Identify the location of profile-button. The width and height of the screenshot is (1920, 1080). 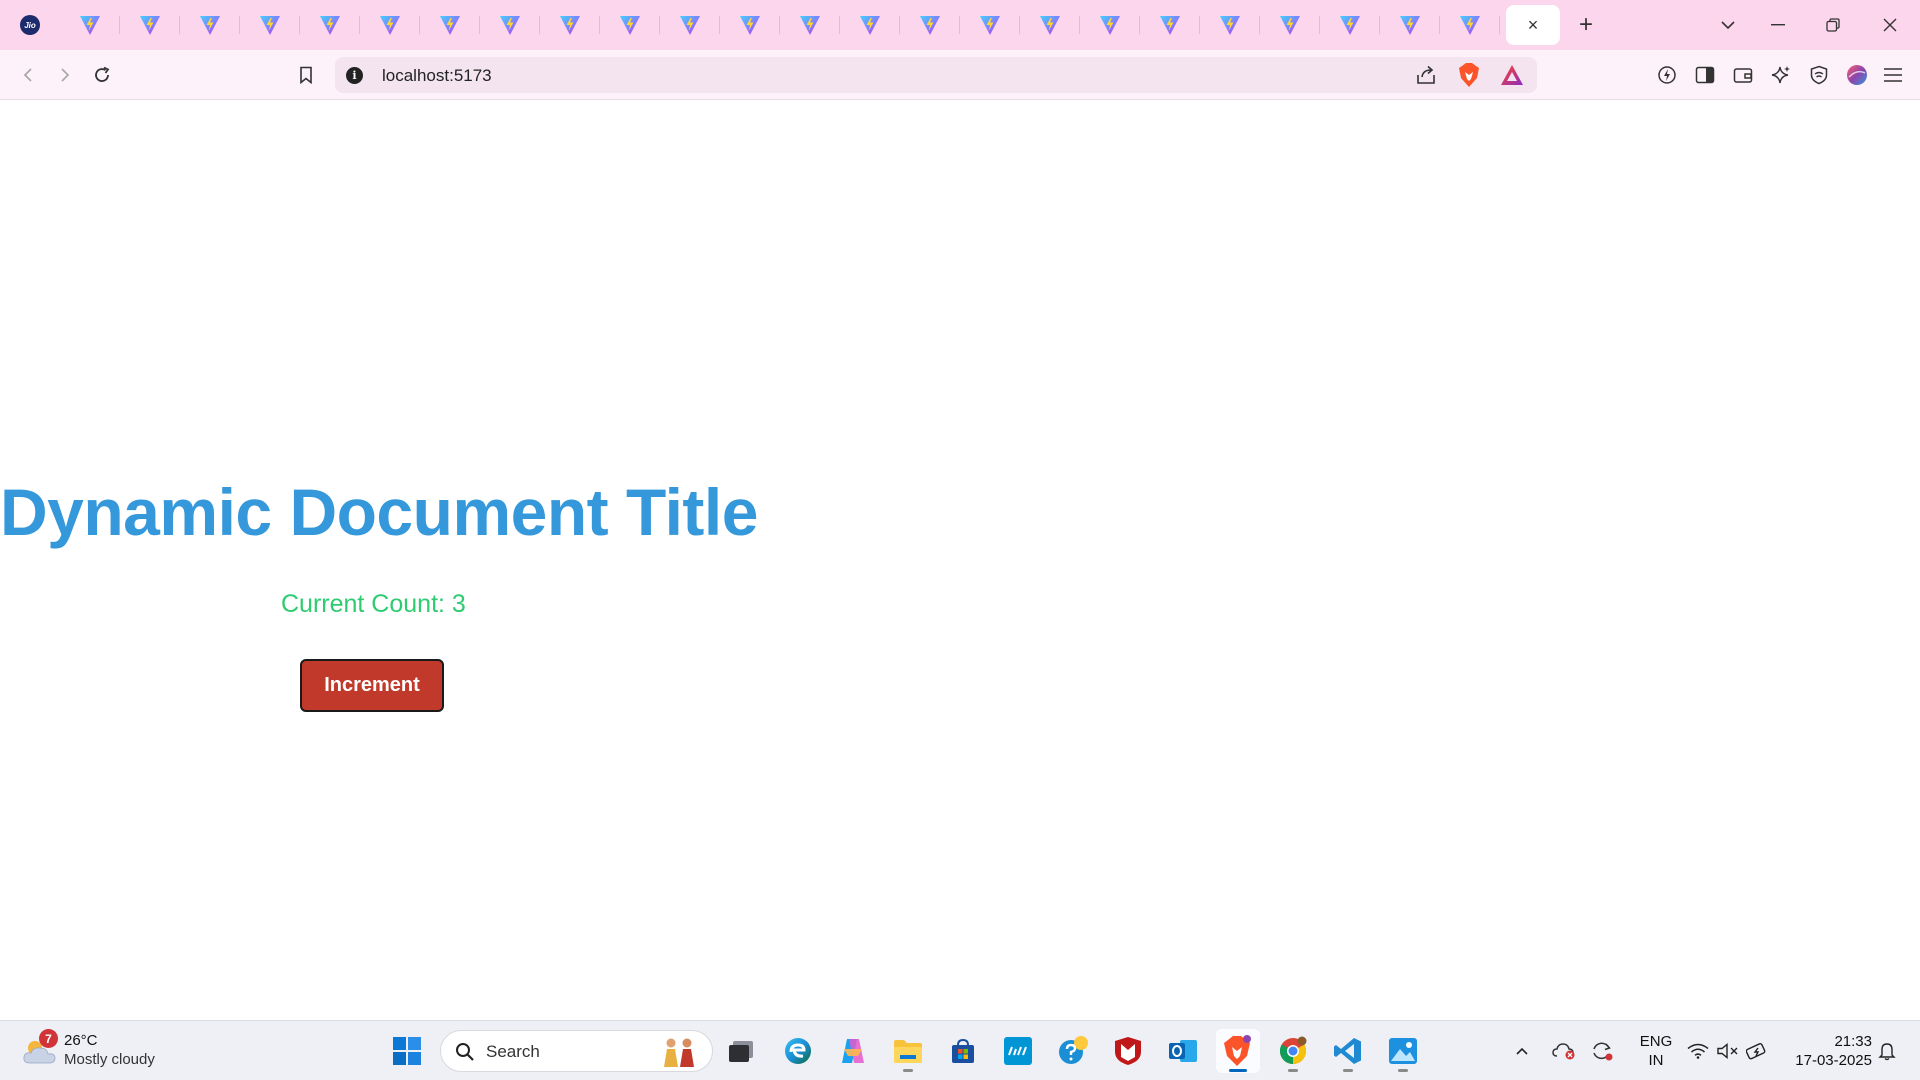
(1857, 75).